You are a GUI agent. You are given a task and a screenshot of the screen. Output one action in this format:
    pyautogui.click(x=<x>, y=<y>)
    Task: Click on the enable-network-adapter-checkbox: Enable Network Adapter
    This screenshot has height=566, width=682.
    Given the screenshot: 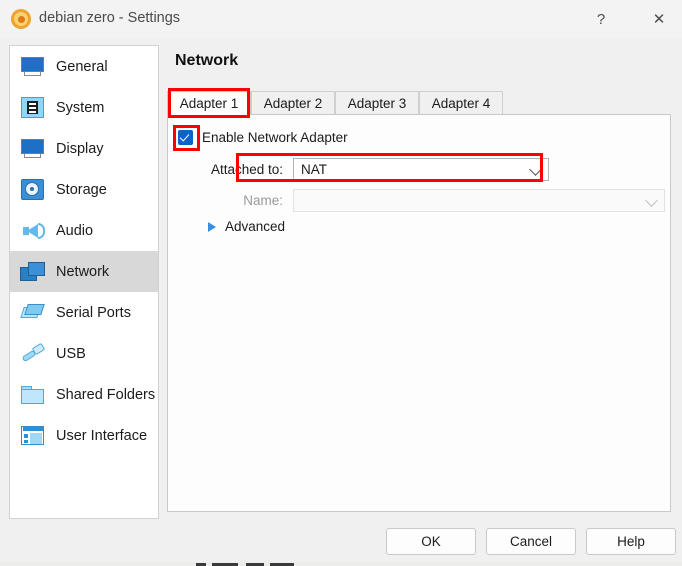 What is the action you would take?
    pyautogui.click(x=263, y=137)
    